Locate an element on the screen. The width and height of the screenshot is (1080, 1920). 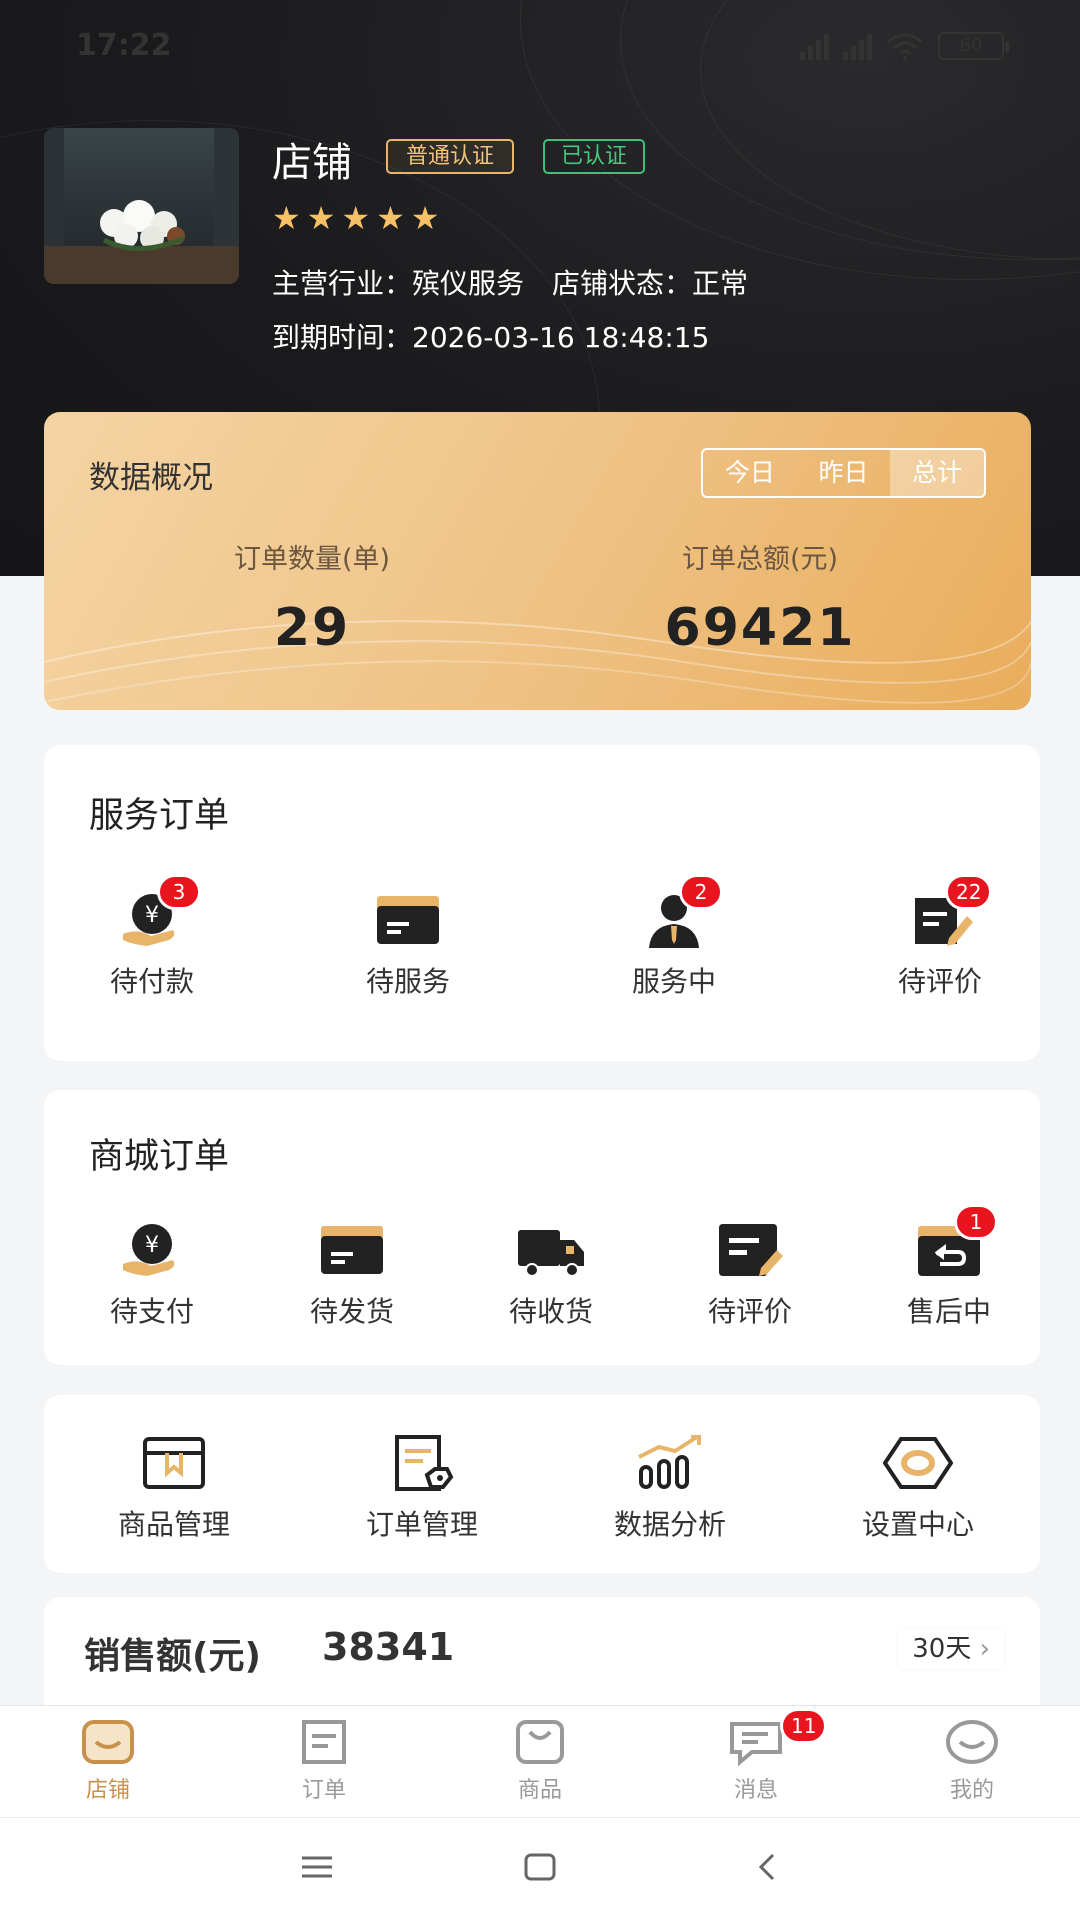
status-value: 正常 is located at coordinates (720, 283).